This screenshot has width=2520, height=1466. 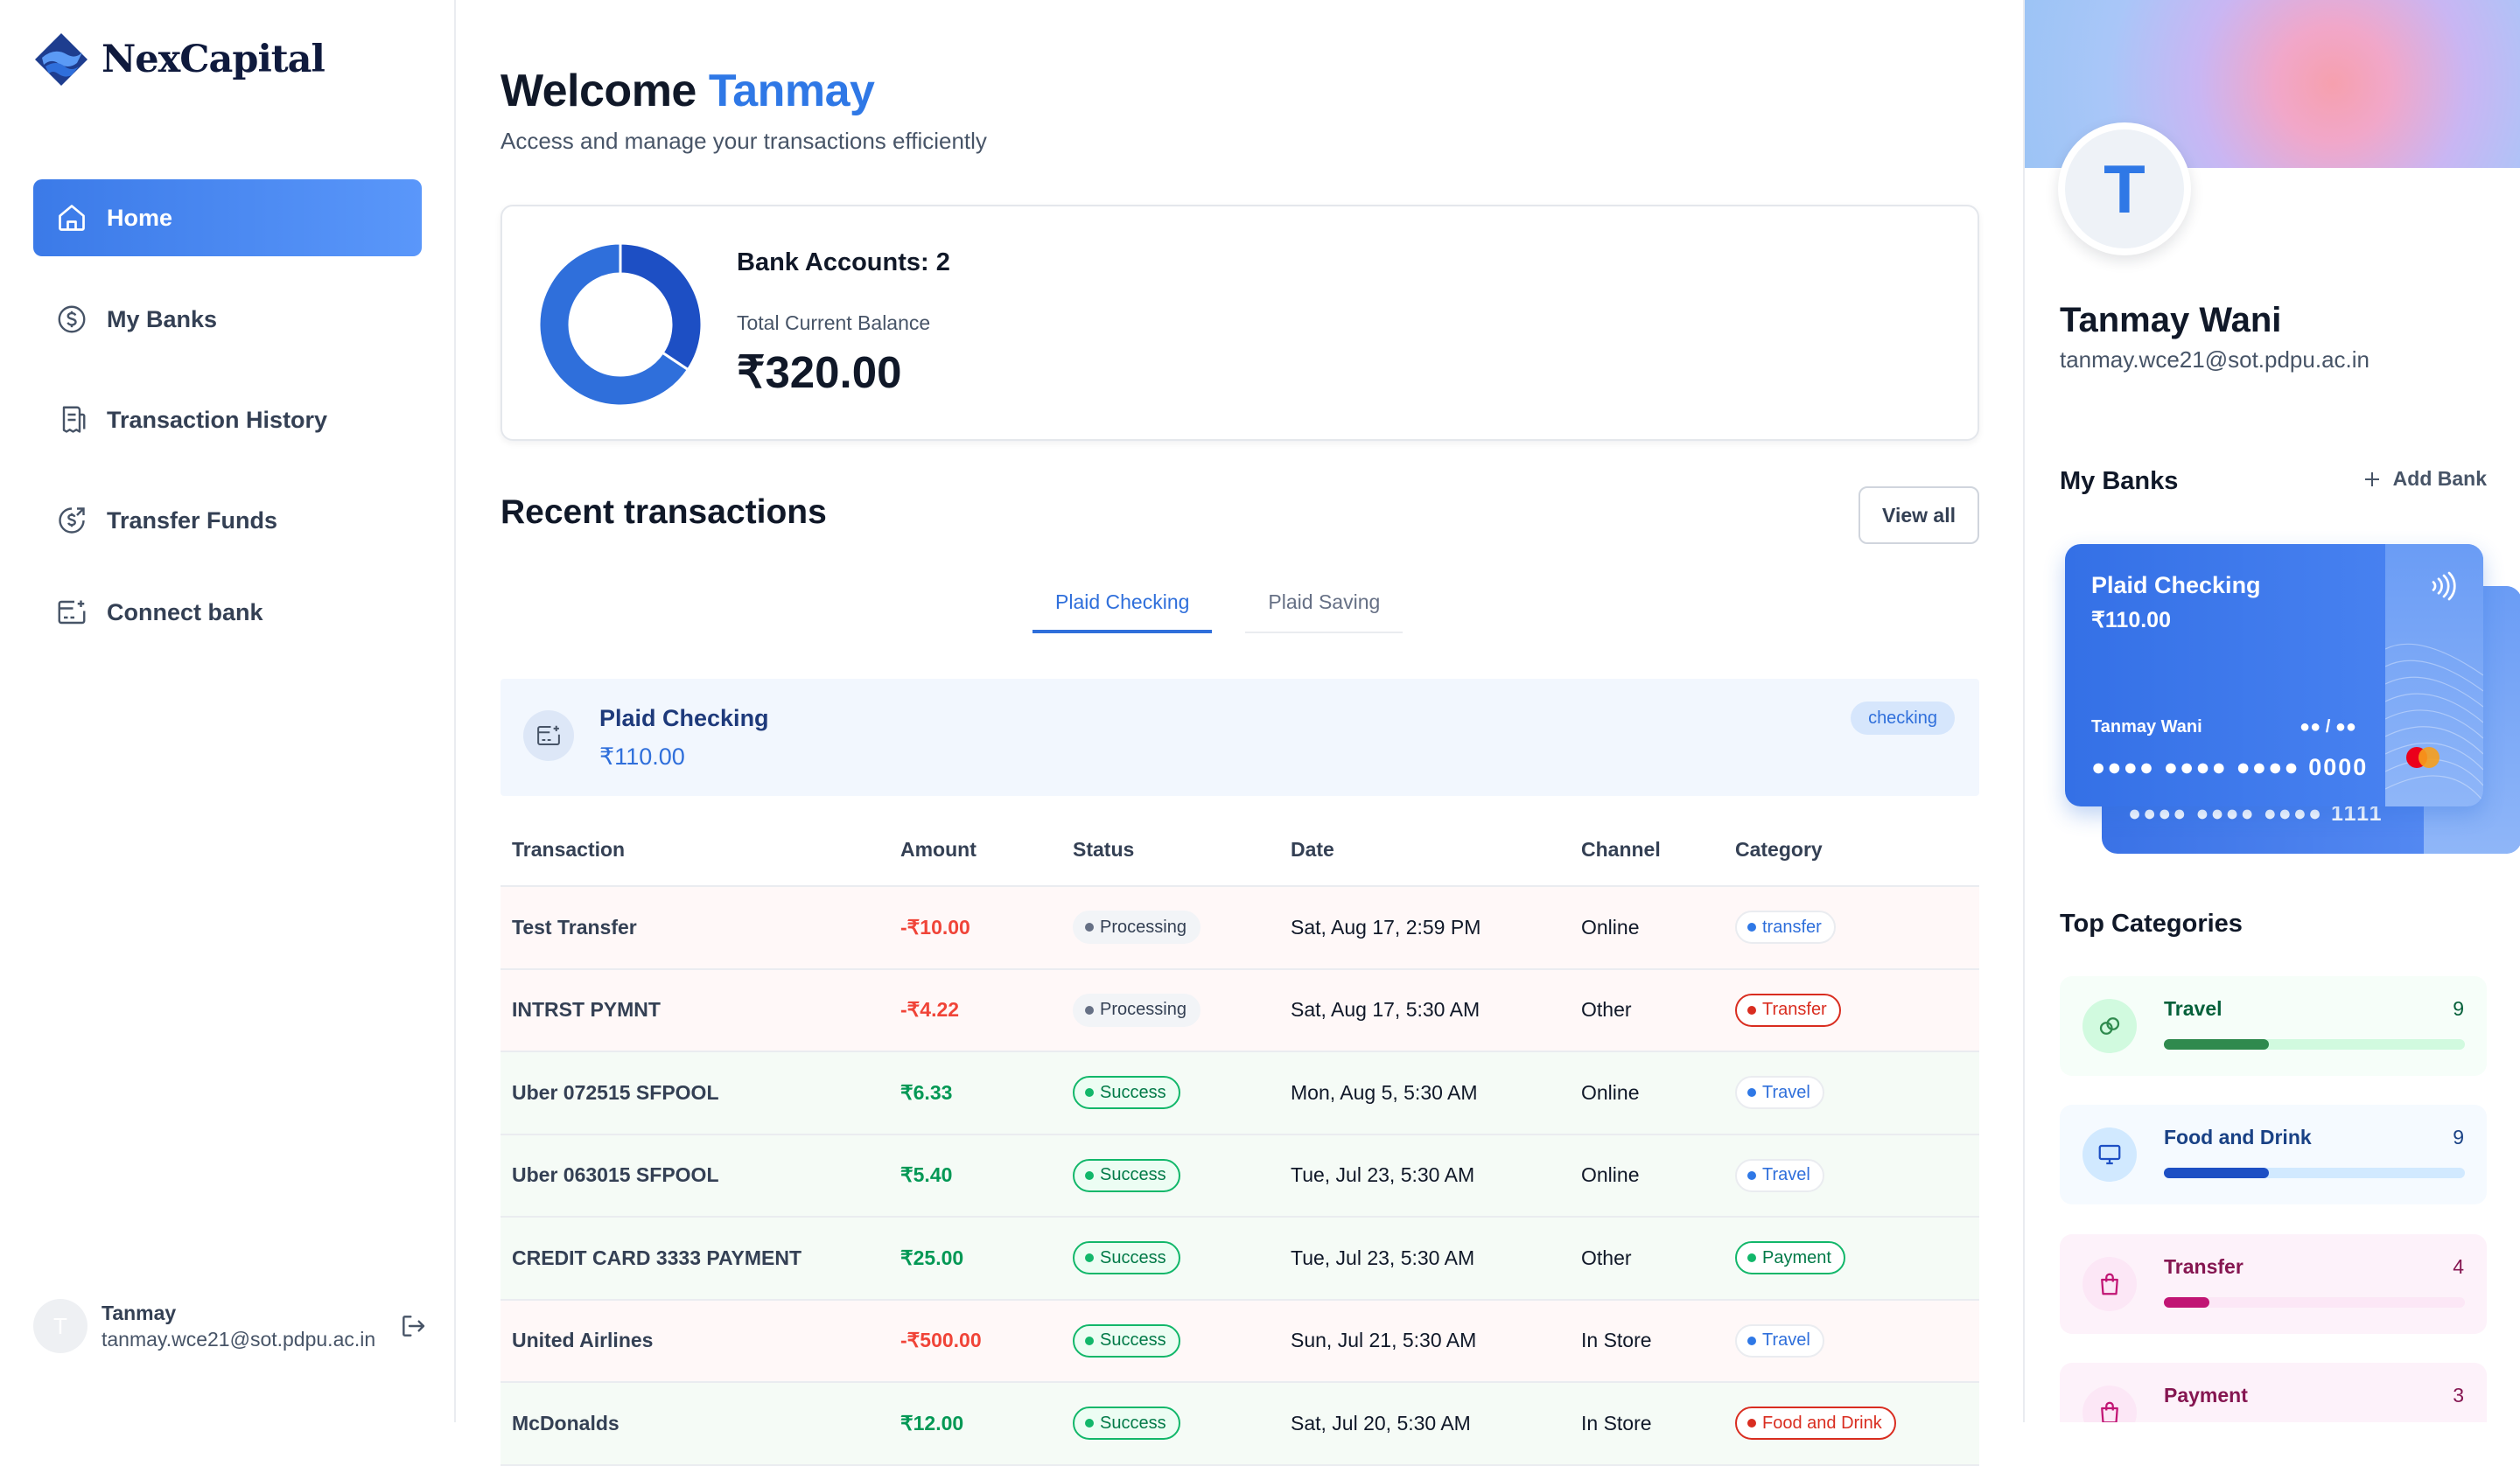 I want to click on transaction-name: INTRST PYMNT, so click(x=586, y=1010).